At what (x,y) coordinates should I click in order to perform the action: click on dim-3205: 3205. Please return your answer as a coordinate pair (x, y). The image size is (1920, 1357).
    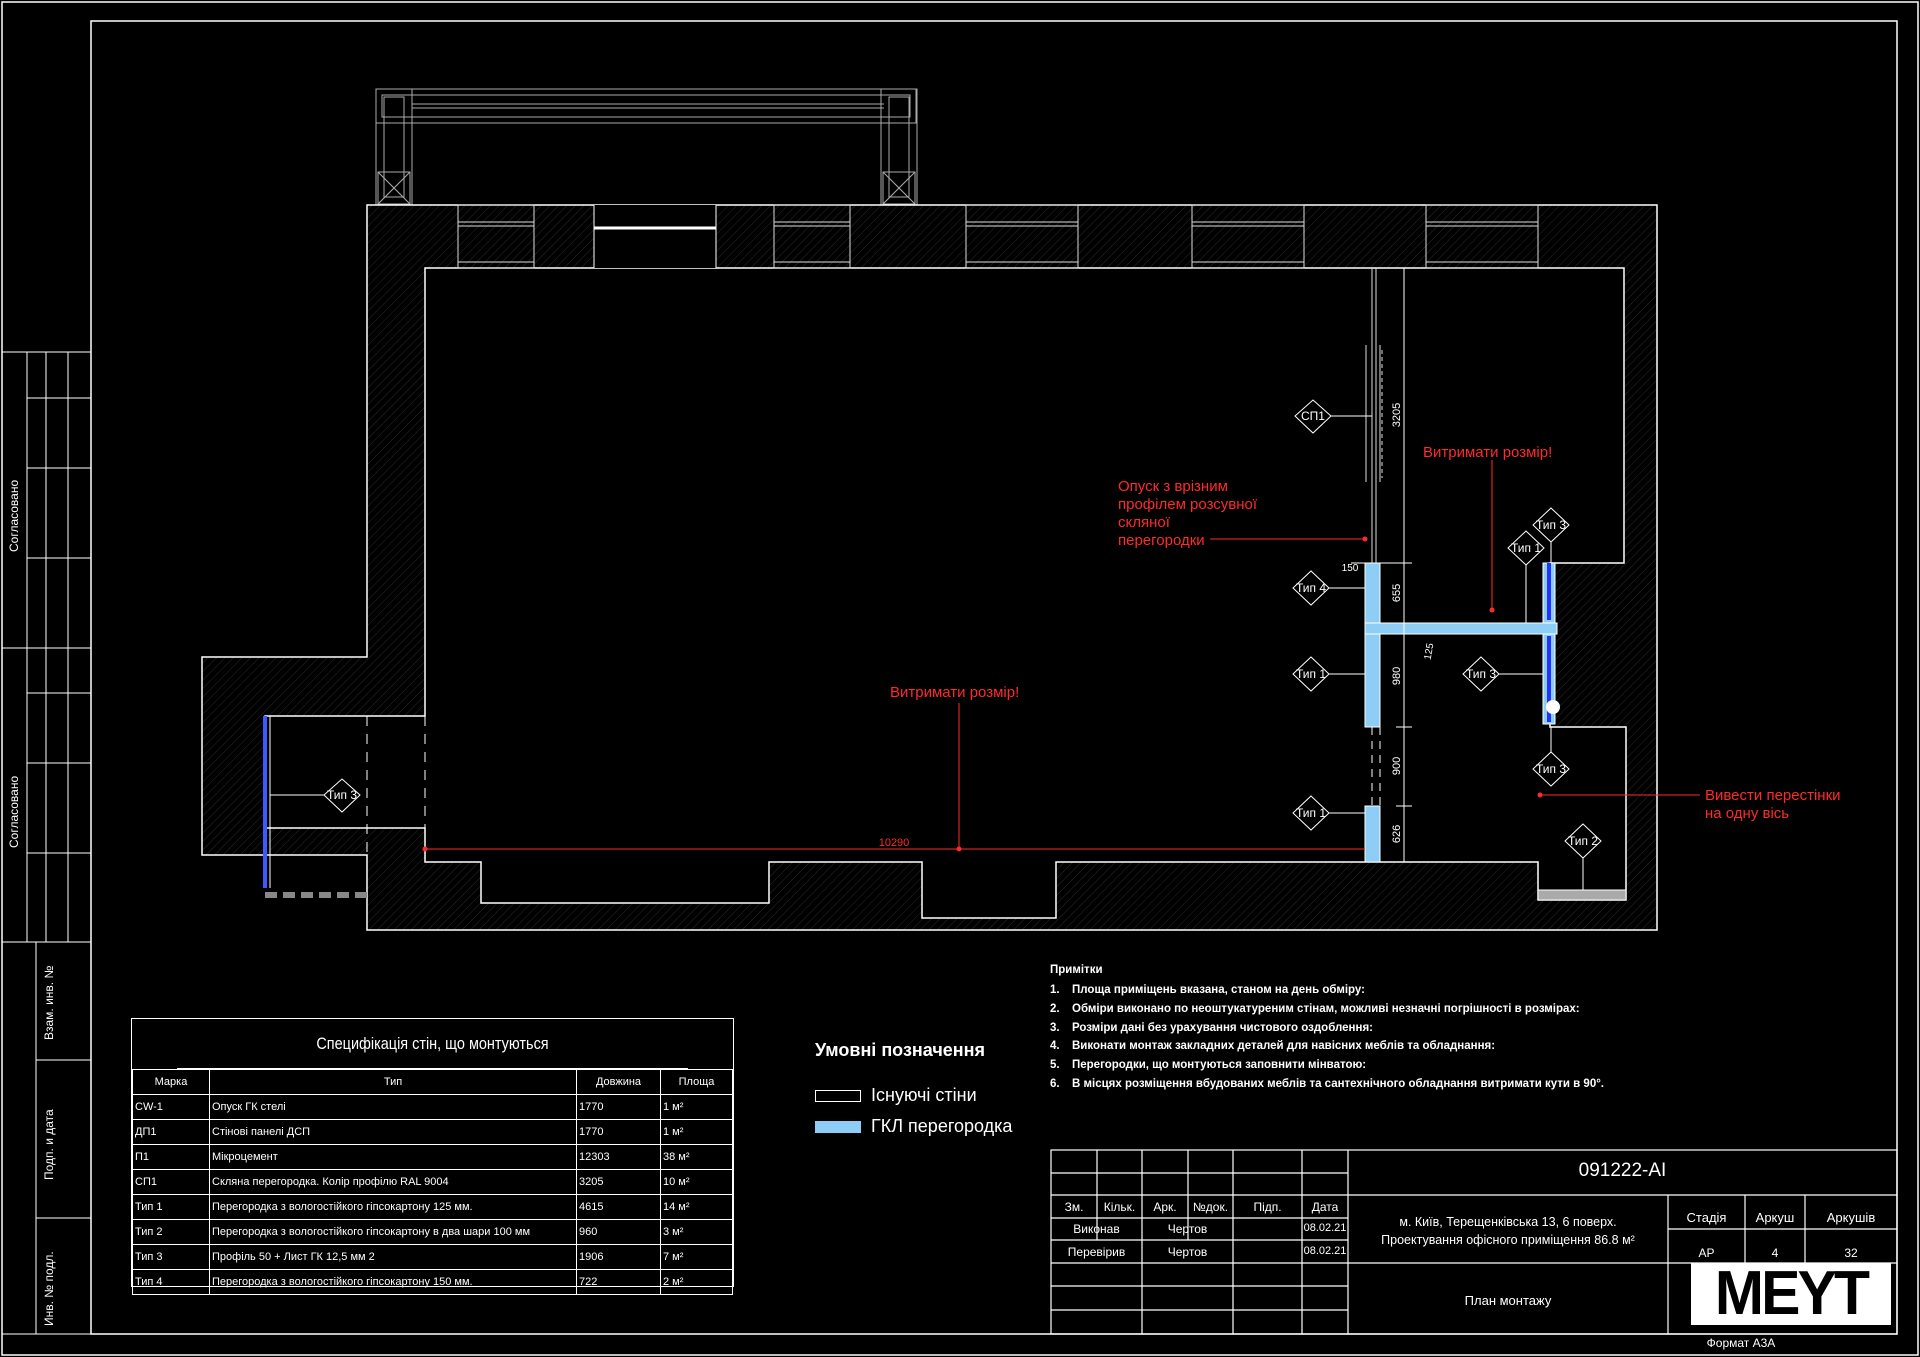
    Looking at the image, I should click on (1397, 415).